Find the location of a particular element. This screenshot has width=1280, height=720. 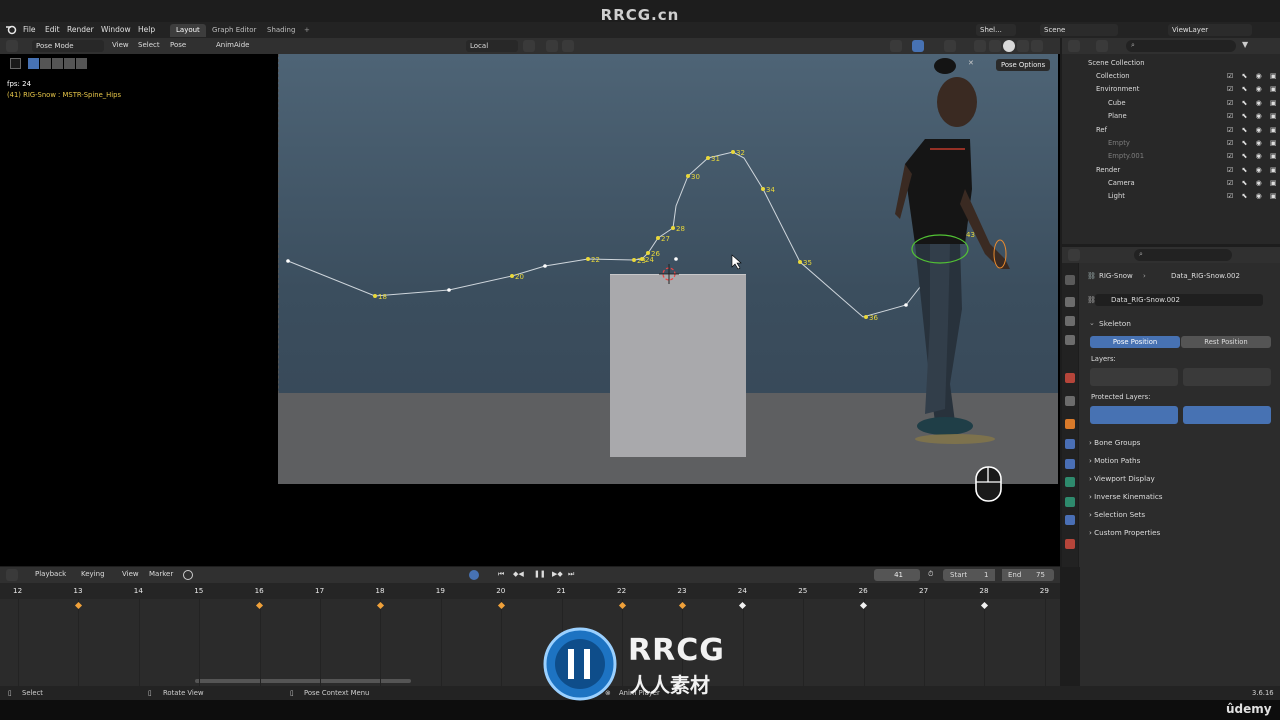

filter-icon: ▼ is located at coordinates (1245, 44).